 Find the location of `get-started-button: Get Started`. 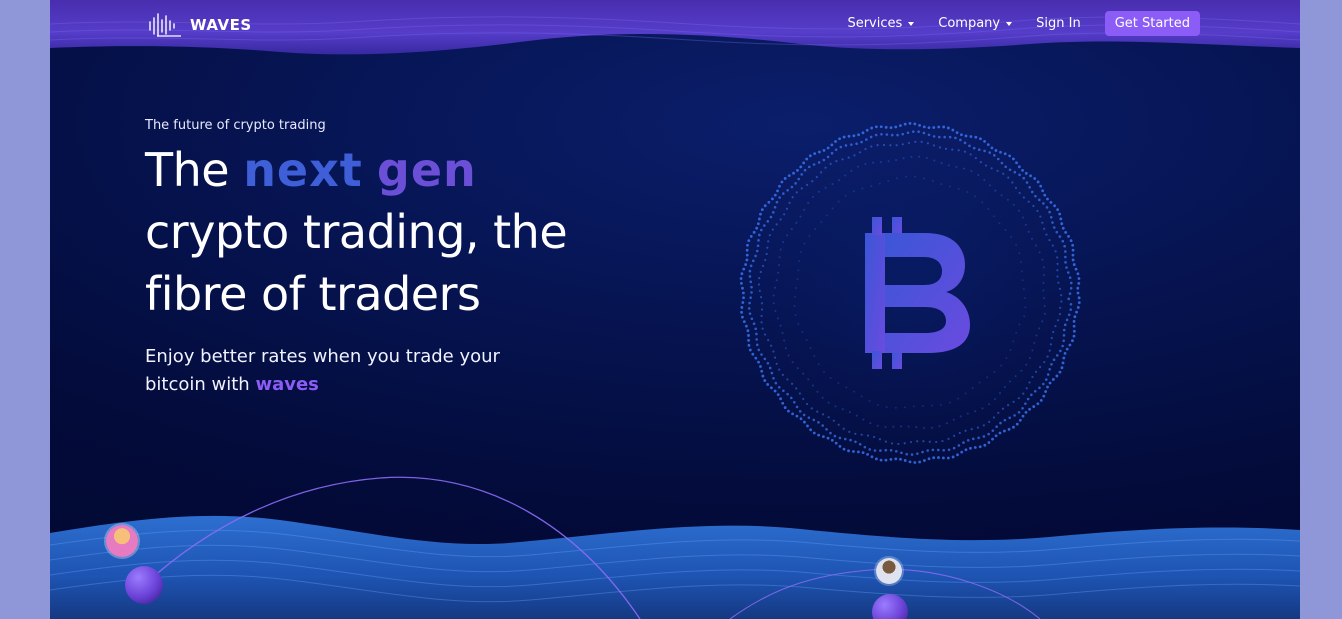

get-started-button: Get Started is located at coordinates (1152, 23).